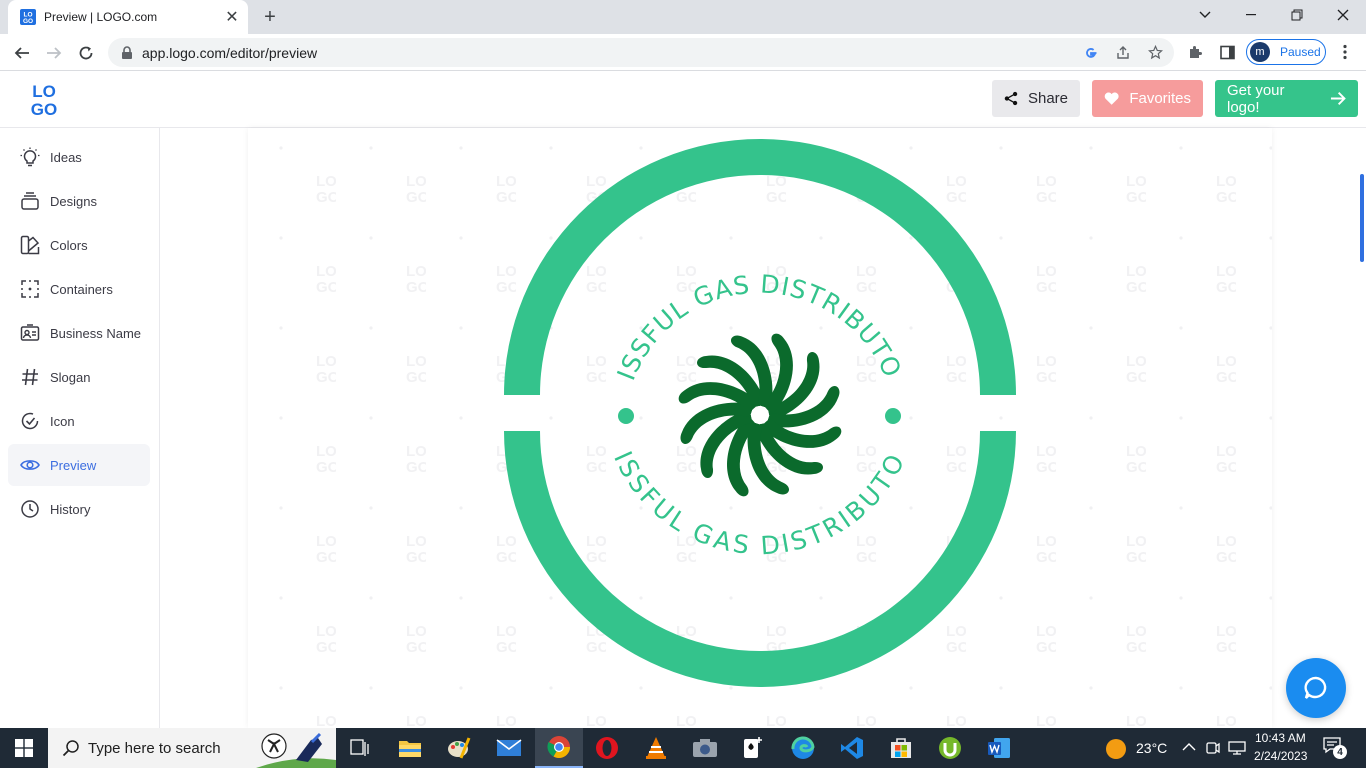 This screenshot has height=768, width=1366. I want to click on network-icon, so click(1237, 748).